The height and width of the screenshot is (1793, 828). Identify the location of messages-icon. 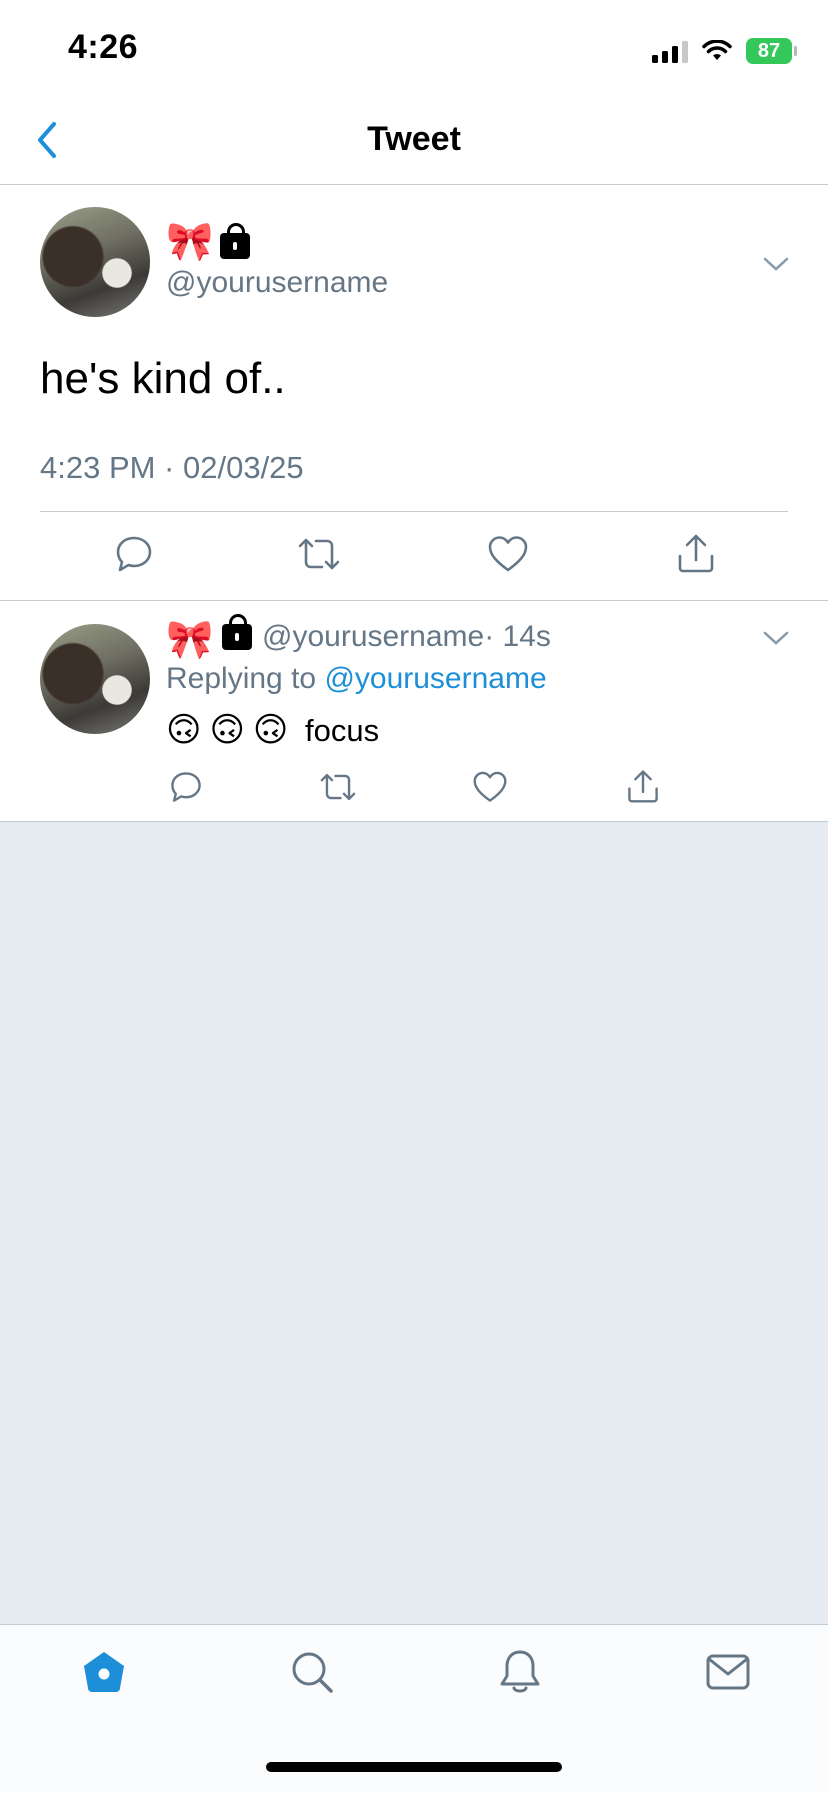
(728, 1672).